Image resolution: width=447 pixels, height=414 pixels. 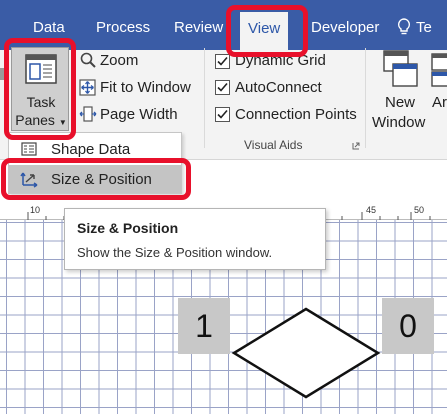 I want to click on autoconnect-checkbox, so click(x=222, y=87).